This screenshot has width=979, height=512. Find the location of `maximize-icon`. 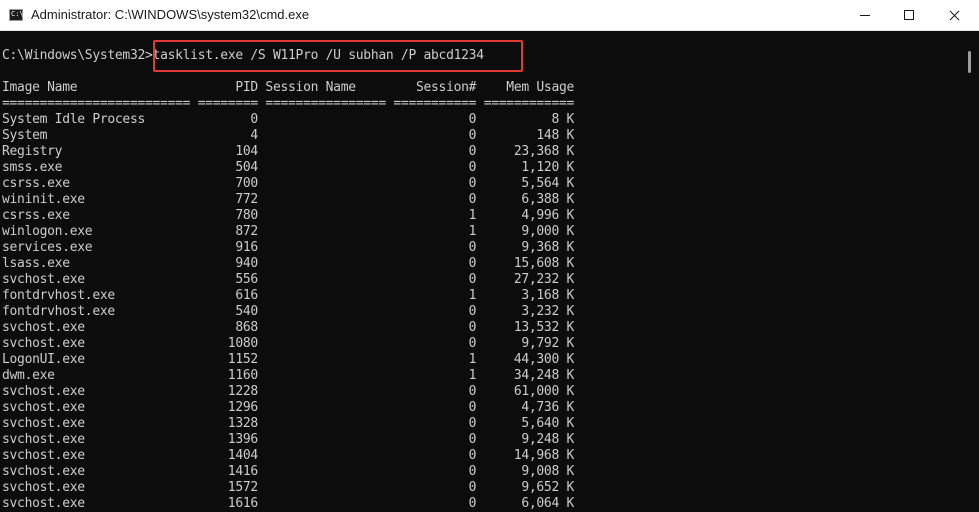

maximize-icon is located at coordinates (909, 15).